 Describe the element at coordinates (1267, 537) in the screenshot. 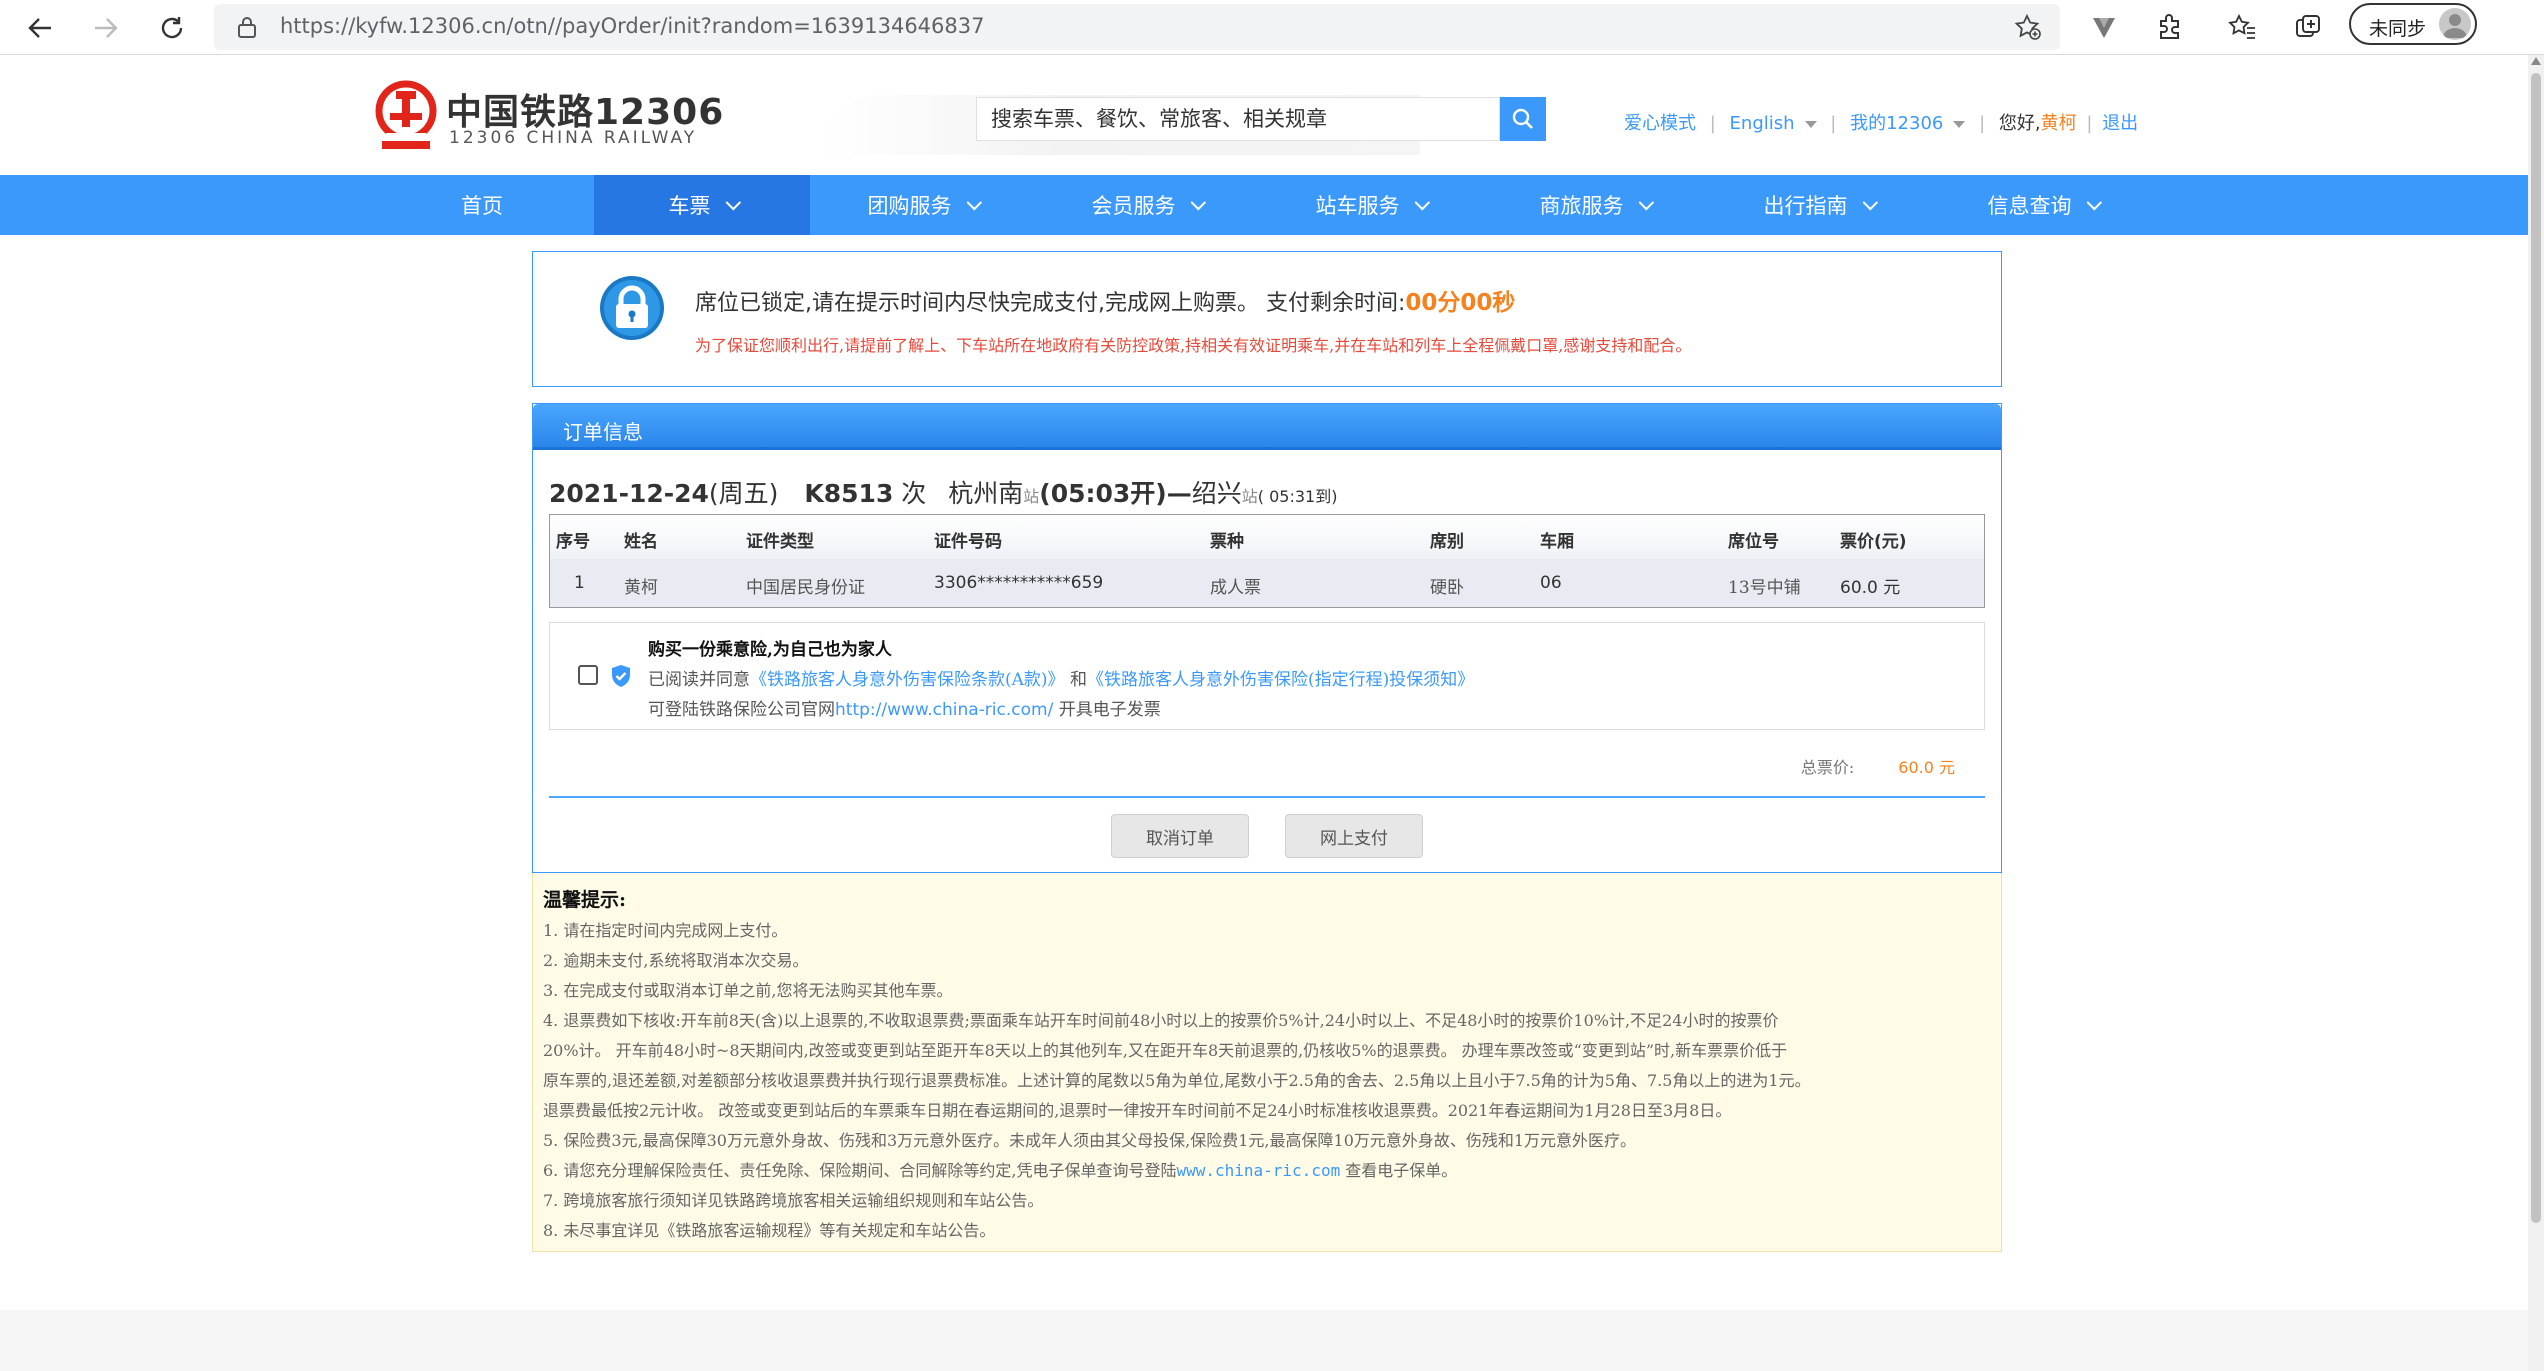

I see `table-header: 序号 姓名 证件类型 证件号码 票种 席别 车厢 席位号 票价(元)` at that location.